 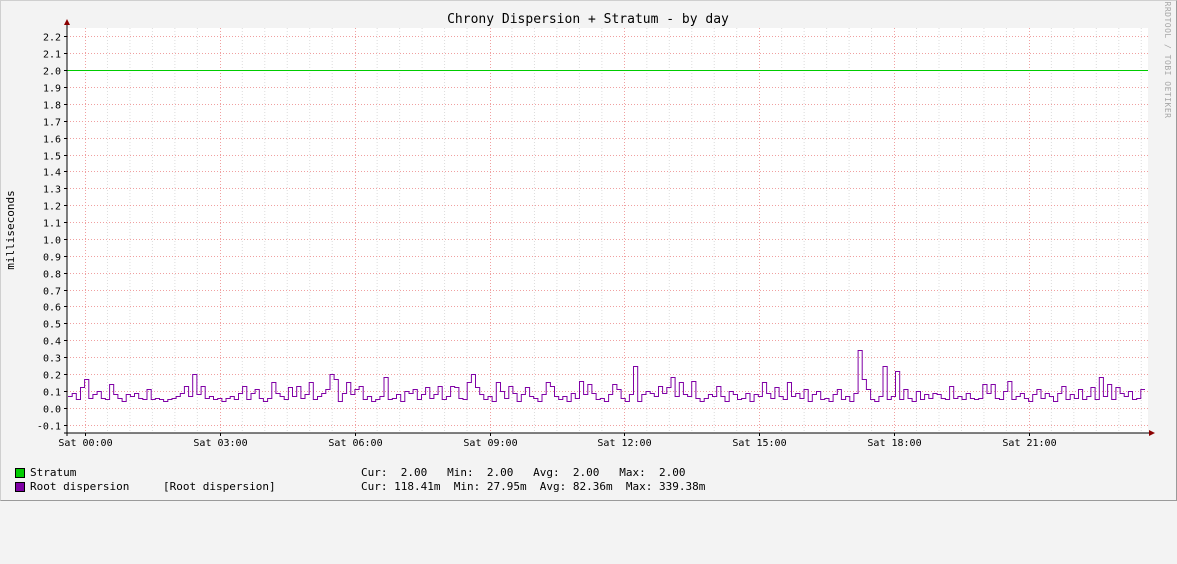 What do you see at coordinates (52, 376) in the screenshot?
I see `y-tick-label: 0.2` at bounding box center [52, 376].